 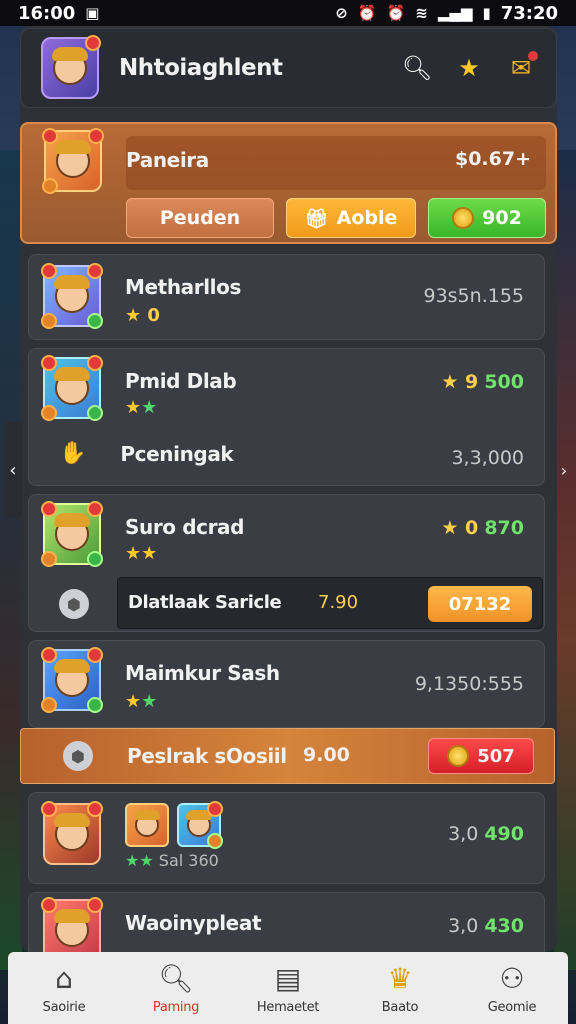 What do you see at coordinates (167, 160) in the screenshot?
I see `featured-name: Paneira` at bounding box center [167, 160].